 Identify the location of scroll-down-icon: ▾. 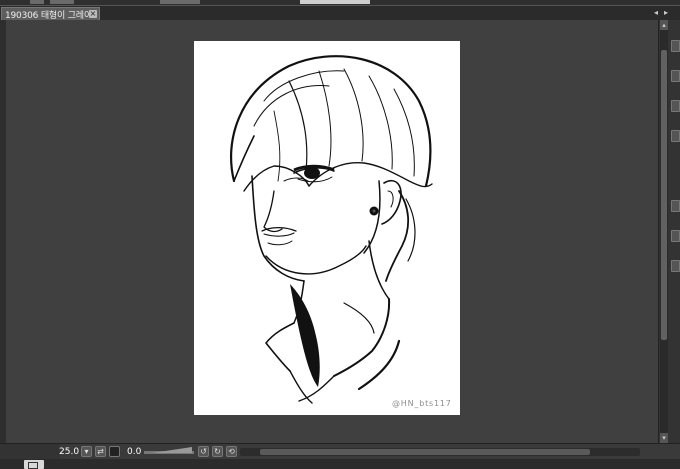
(664, 438).